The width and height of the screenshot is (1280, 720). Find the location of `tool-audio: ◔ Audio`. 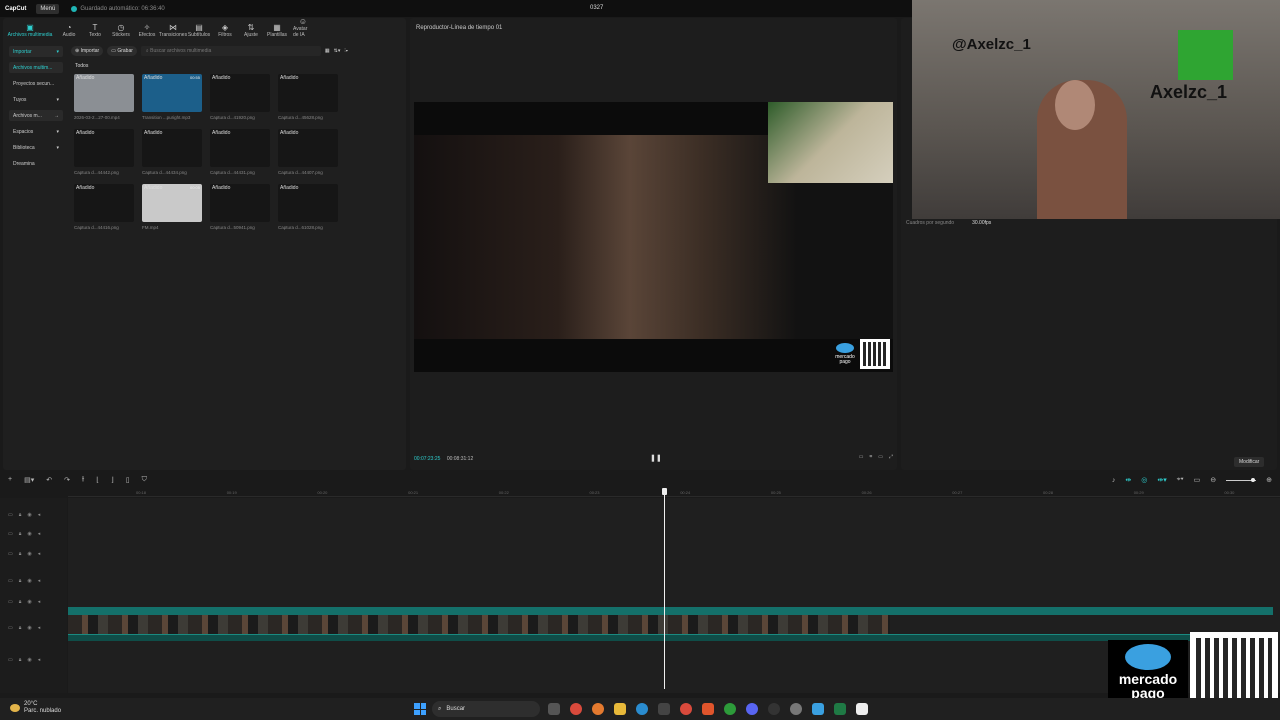

tool-audio: ◔ Audio is located at coordinates (69, 30).